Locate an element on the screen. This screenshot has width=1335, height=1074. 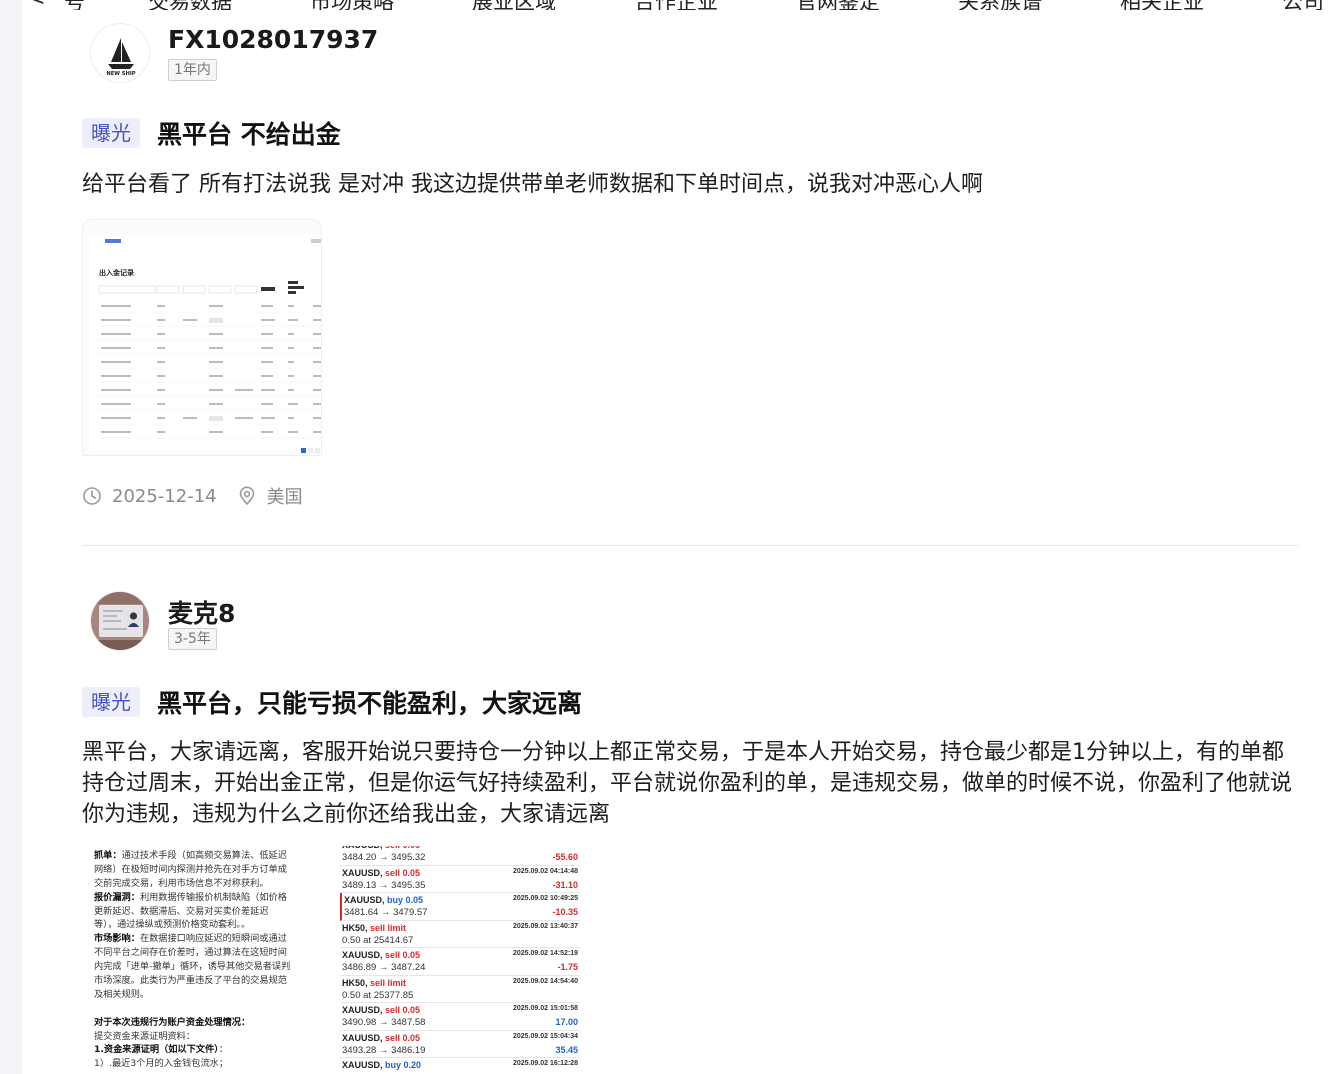
notice-line-text: 在数据接口响应延迟的短瞬间或通过 is located at coordinates (213, 939).